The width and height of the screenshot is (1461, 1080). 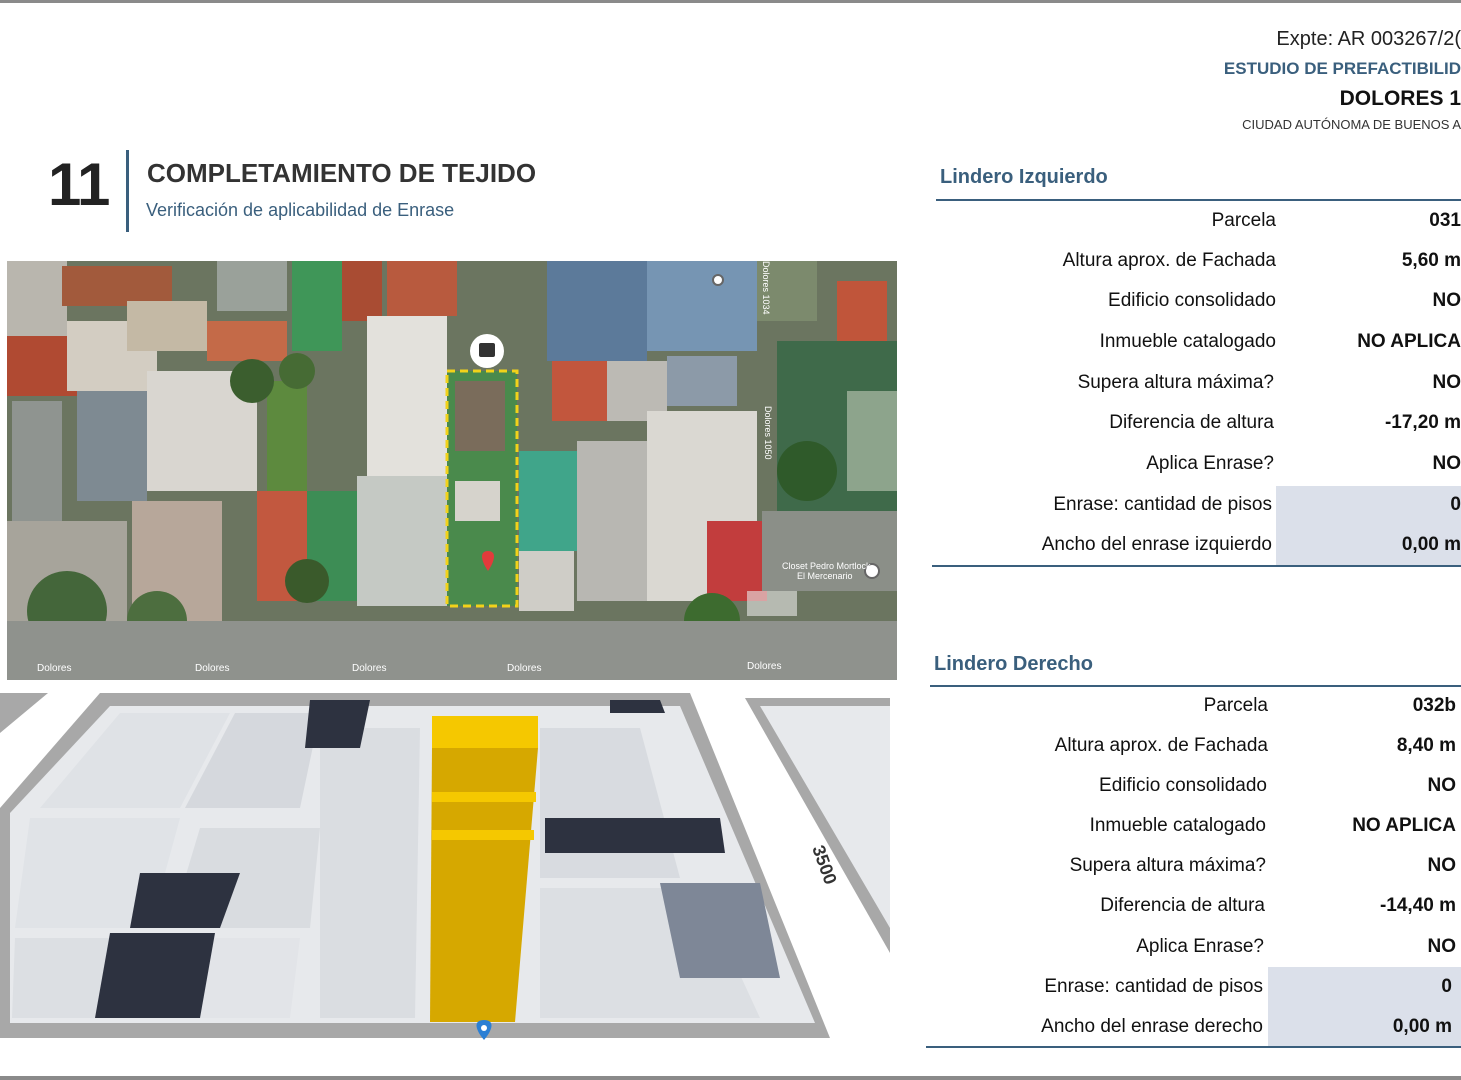 What do you see at coordinates (1434, 705) in the screenshot?
I see `row-value: 032b` at bounding box center [1434, 705].